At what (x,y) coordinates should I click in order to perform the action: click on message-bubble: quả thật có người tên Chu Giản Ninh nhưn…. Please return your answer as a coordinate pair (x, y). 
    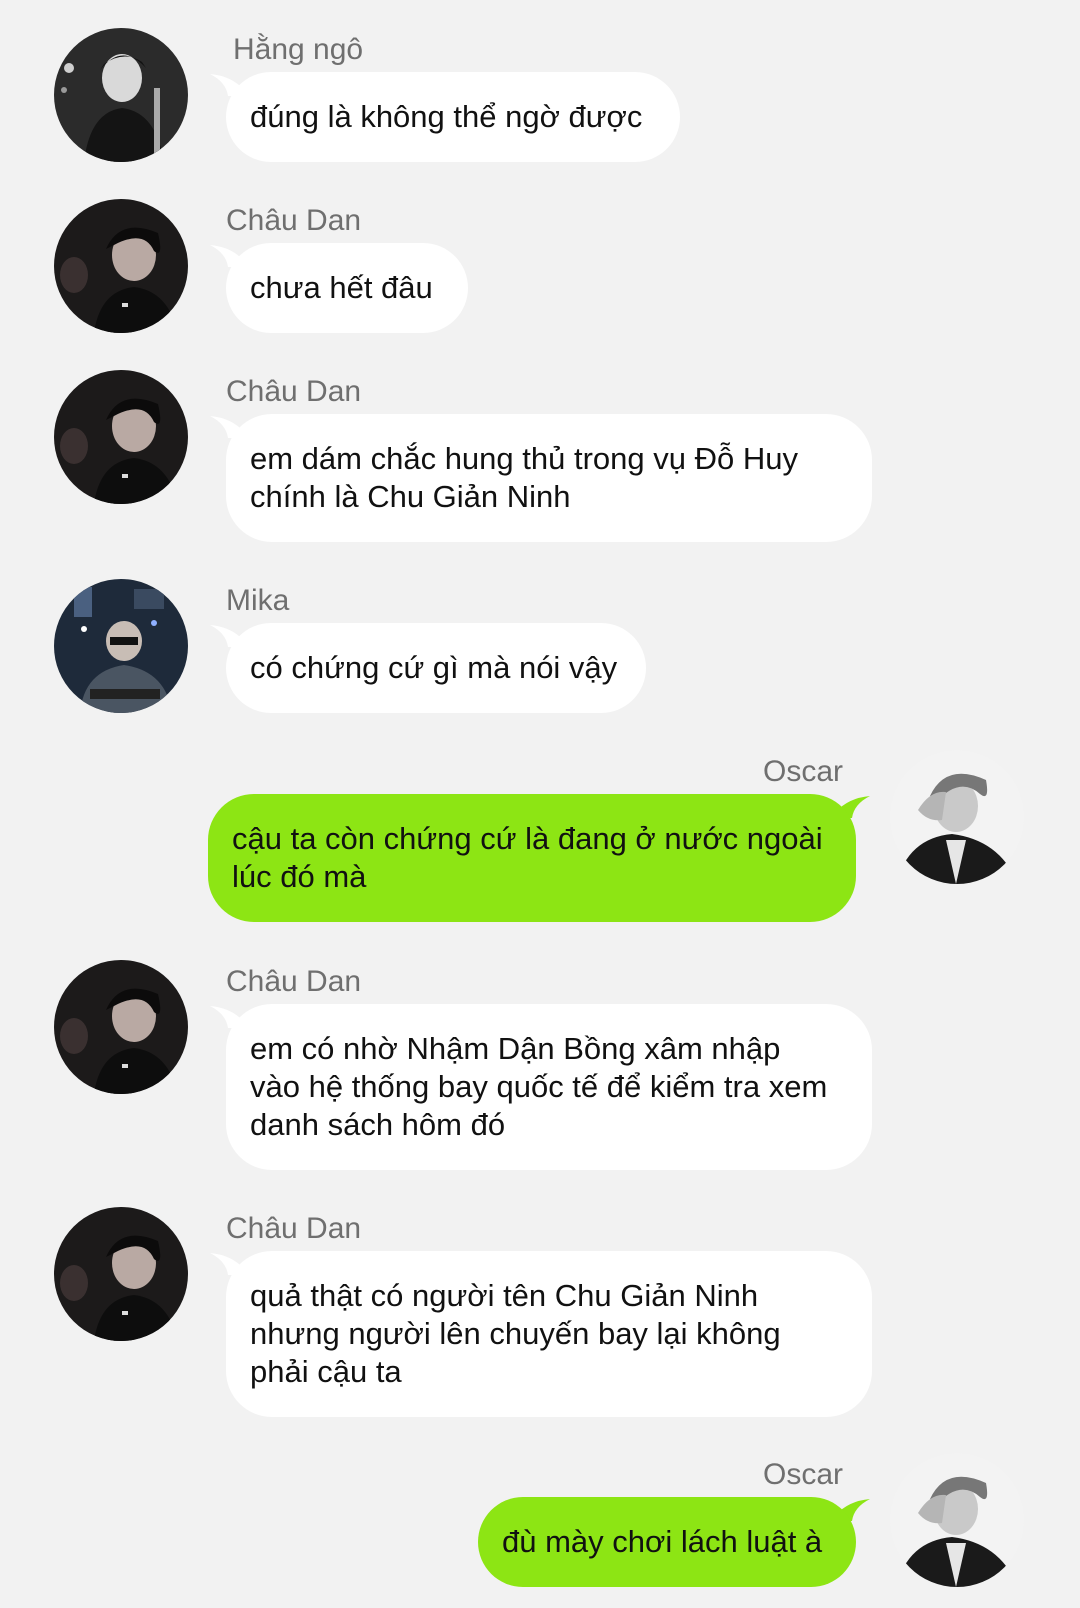
    Looking at the image, I should click on (549, 1334).